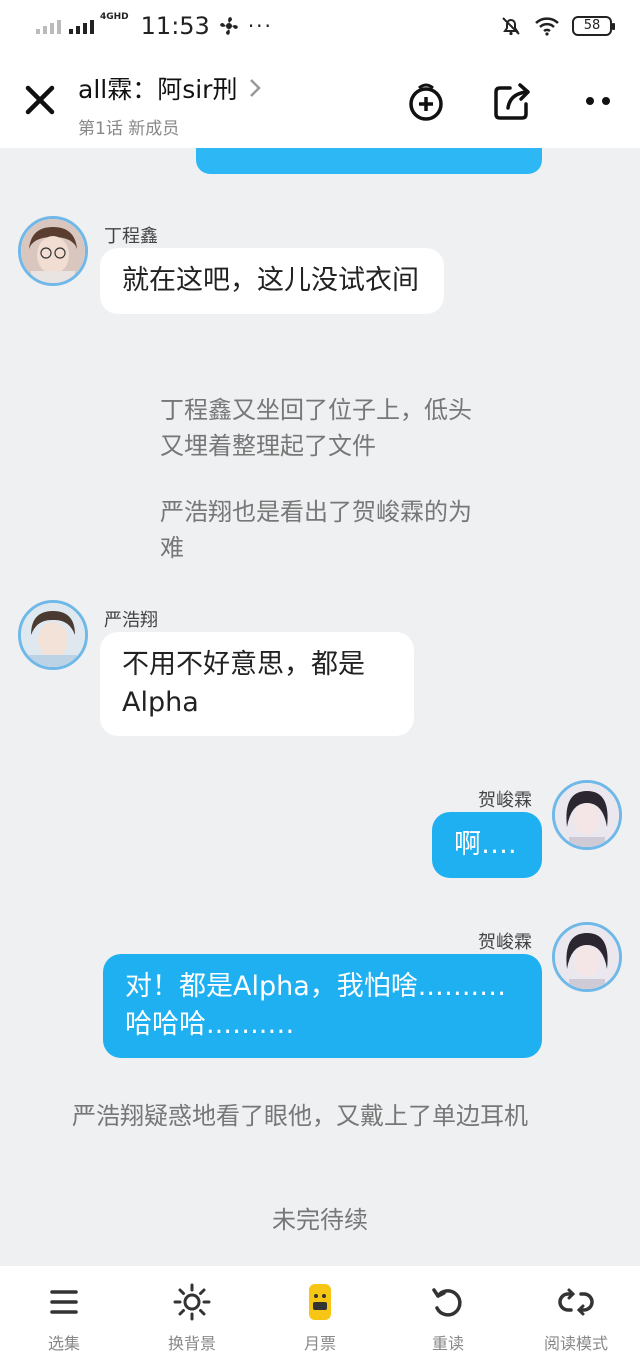  I want to click on tab-reread: 重读, so click(448, 1319).